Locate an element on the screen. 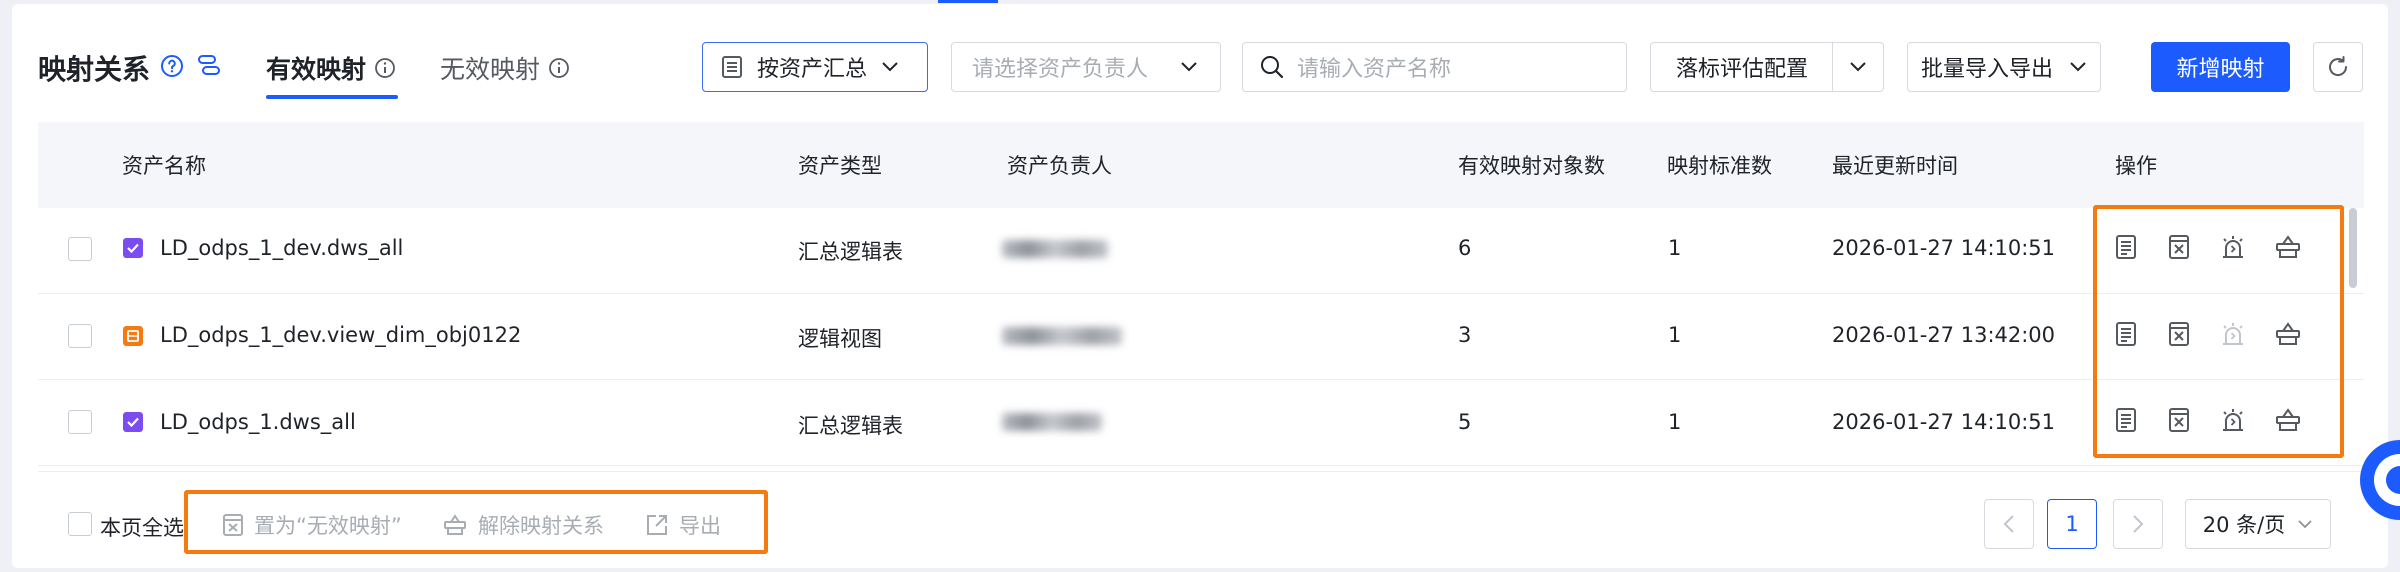 The height and width of the screenshot is (572, 2400). evaluation-config-label: 落标评估配置 is located at coordinates (1741, 69).